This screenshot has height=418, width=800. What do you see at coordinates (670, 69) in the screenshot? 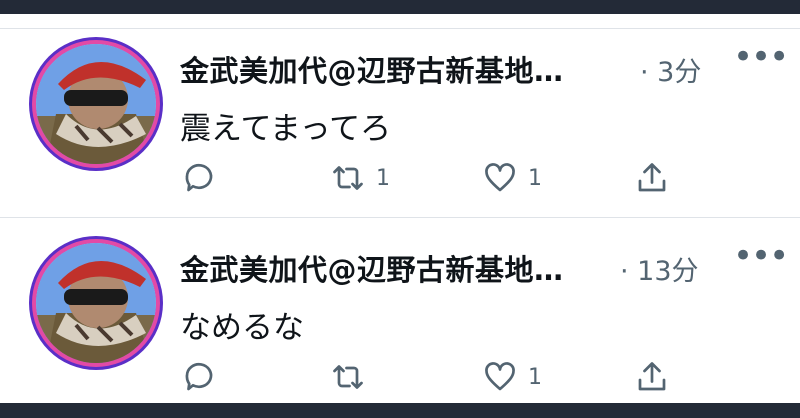
I see `timestamp: · 3分` at bounding box center [670, 69].